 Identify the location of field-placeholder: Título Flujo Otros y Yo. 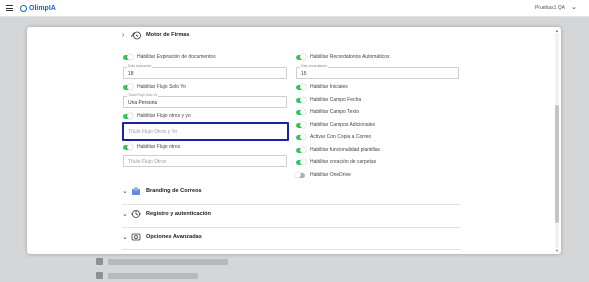
(153, 132).